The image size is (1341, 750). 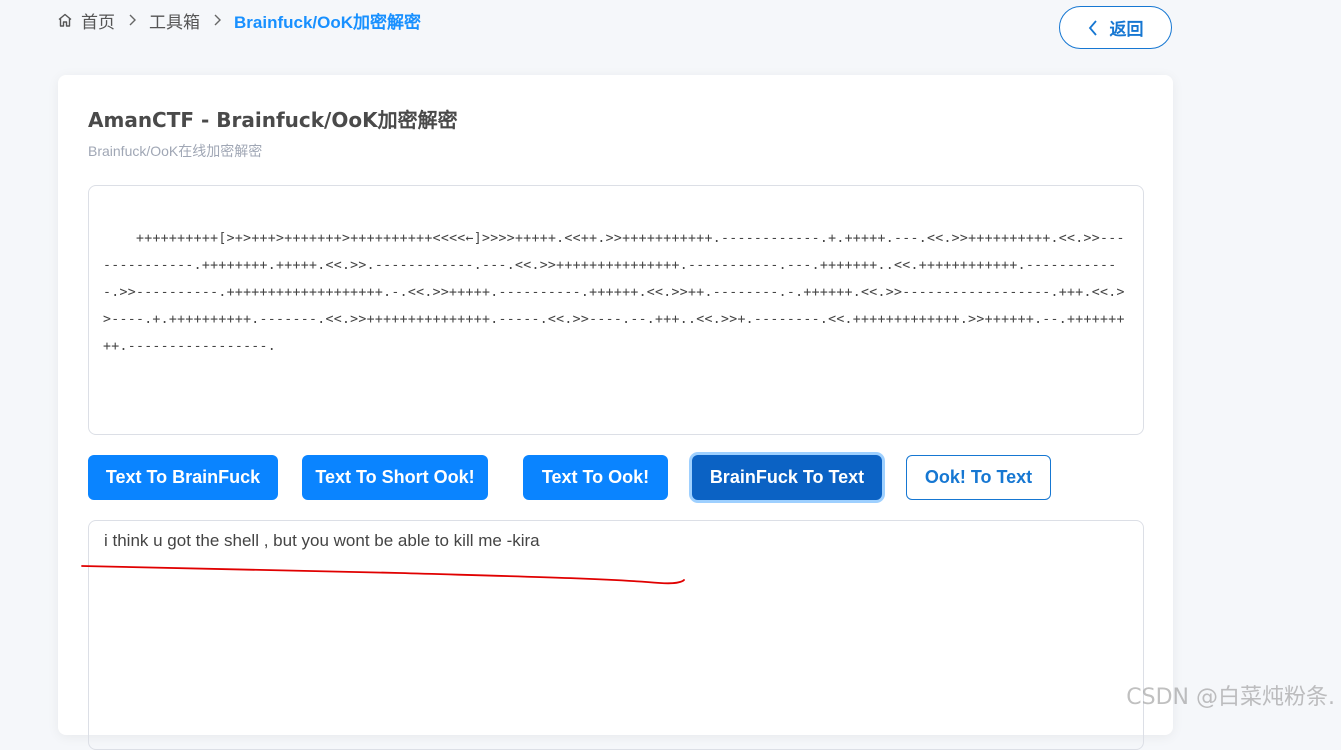 What do you see at coordinates (1126, 29) in the screenshot?
I see `back-button-label: 返回` at bounding box center [1126, 29].